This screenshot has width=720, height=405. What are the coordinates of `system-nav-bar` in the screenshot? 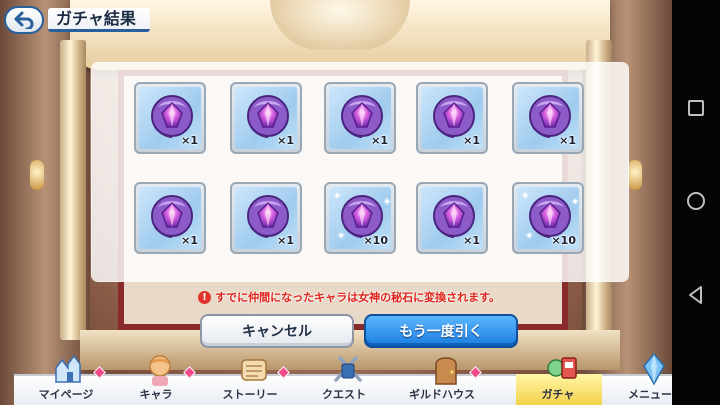 It's located at (696, 202).